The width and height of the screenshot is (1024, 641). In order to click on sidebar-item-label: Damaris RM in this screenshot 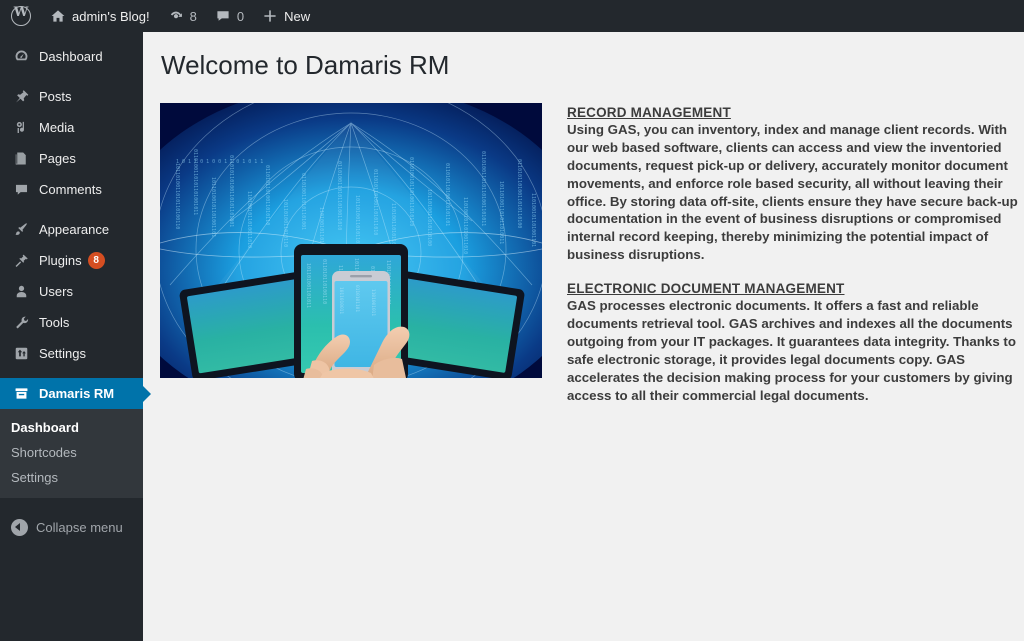, I will do `click(77, 393)`.